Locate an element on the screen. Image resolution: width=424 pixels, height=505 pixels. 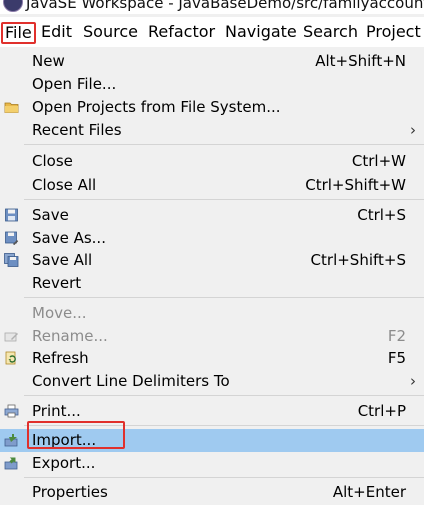
save-all-icon is located at coordinates (11, 260).